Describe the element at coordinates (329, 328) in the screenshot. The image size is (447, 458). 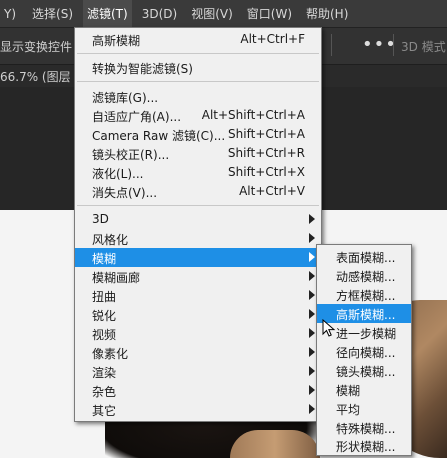
I see `mouse-cursor-icon` at that location.